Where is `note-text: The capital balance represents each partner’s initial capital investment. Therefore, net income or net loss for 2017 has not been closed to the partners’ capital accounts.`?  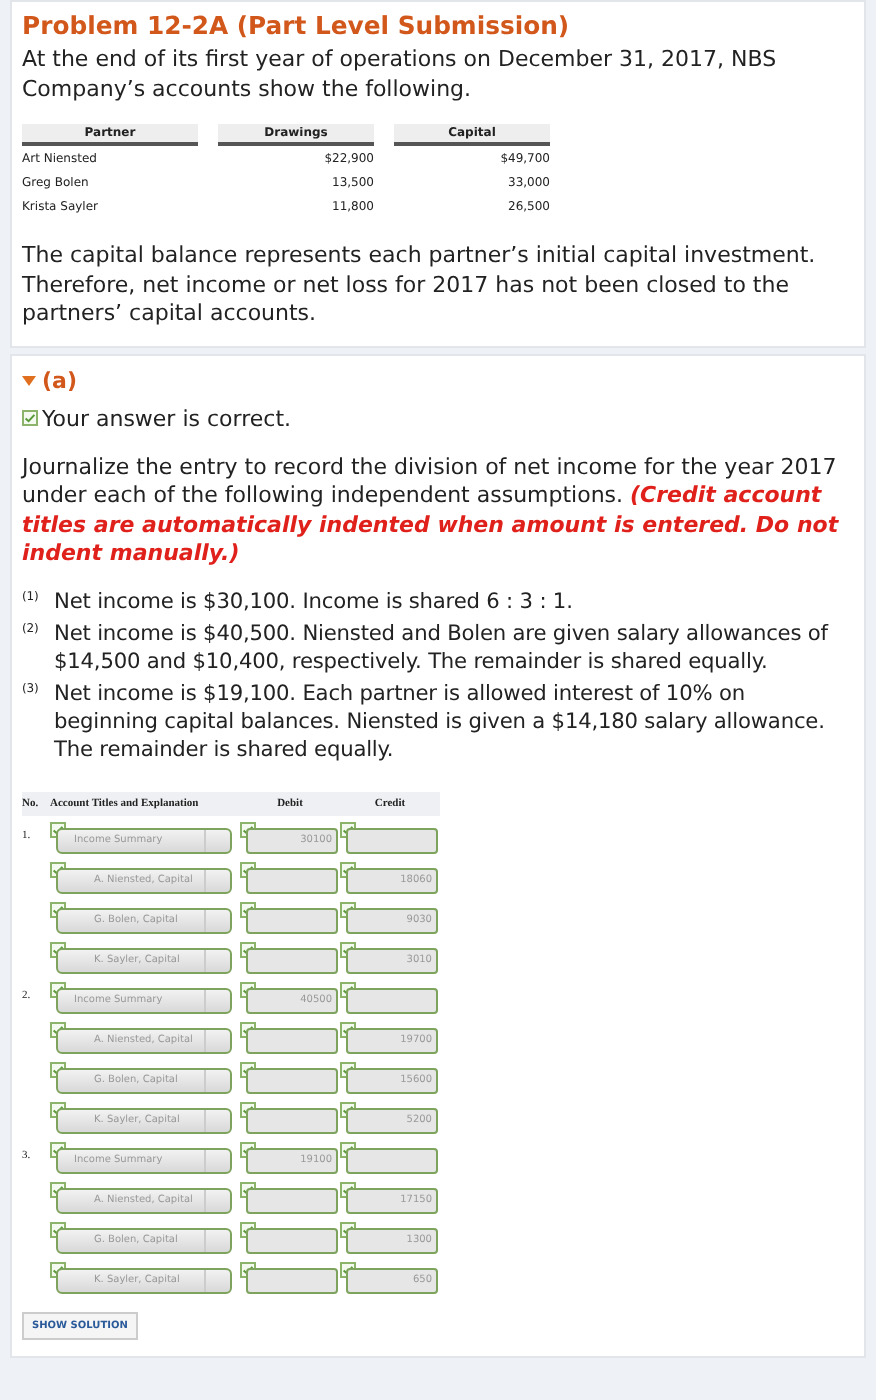 note-text: The capital balance represents each partner’s initial capital investment. Therefore, net income or net loss for 2017 has not been closed to the partners’ capital accounts. is located at coordinates (420, 285).